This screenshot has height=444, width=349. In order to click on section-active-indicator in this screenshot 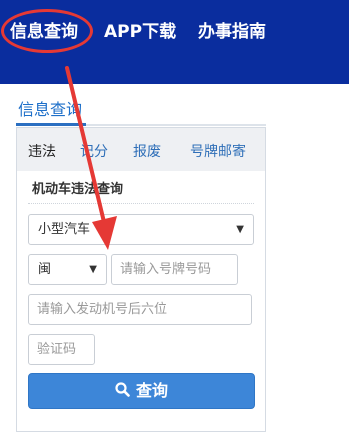, I will do `click(51, 124)`.